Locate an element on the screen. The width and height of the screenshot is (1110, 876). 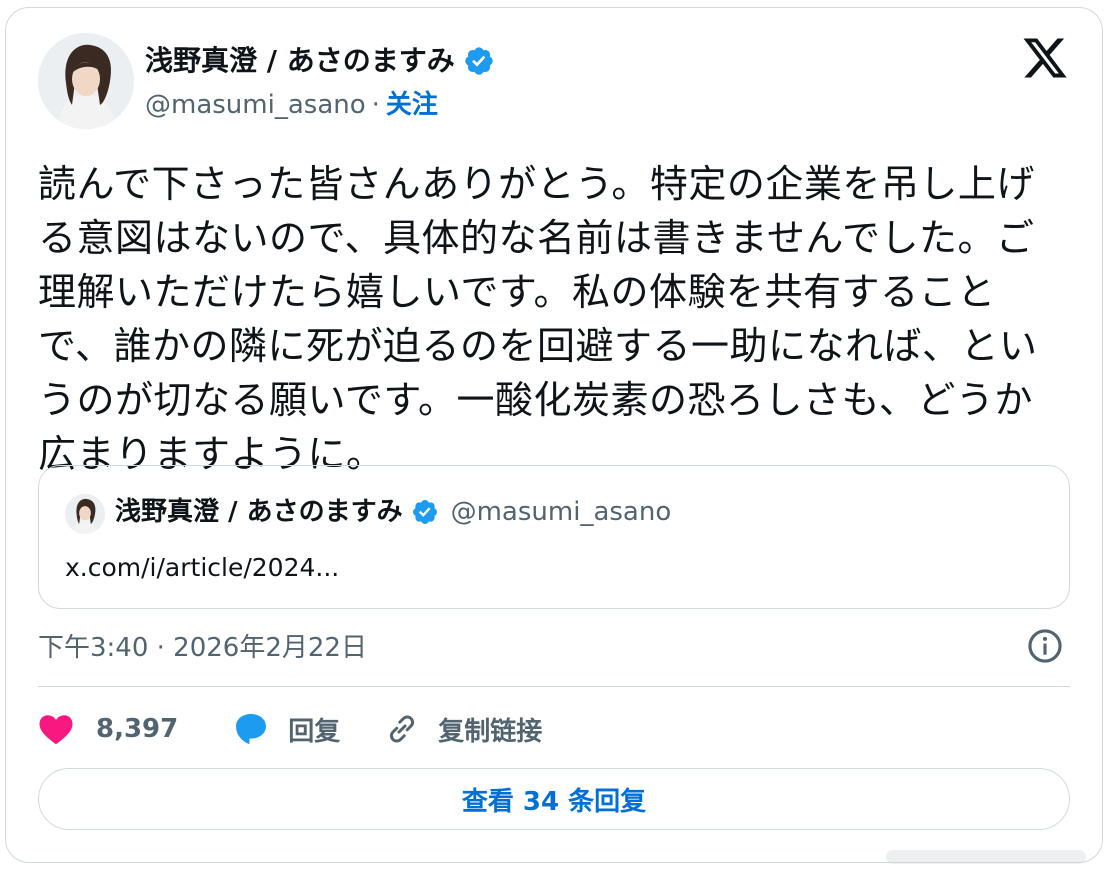
quoted-author-handle: @masumi_asano is located at coordinates (561, 512).